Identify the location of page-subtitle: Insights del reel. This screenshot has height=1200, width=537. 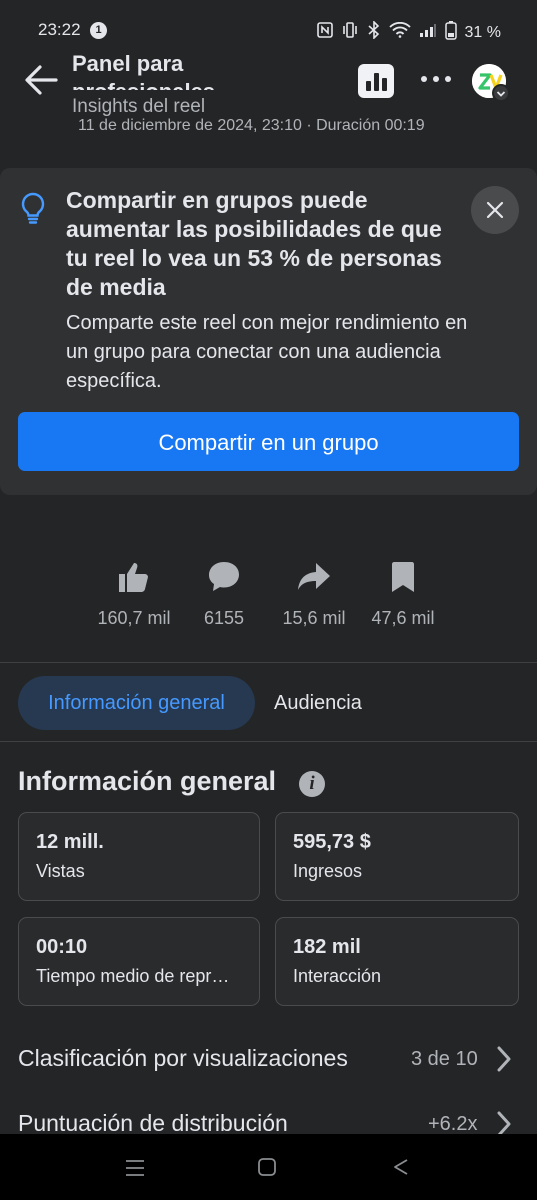
(139, 106).